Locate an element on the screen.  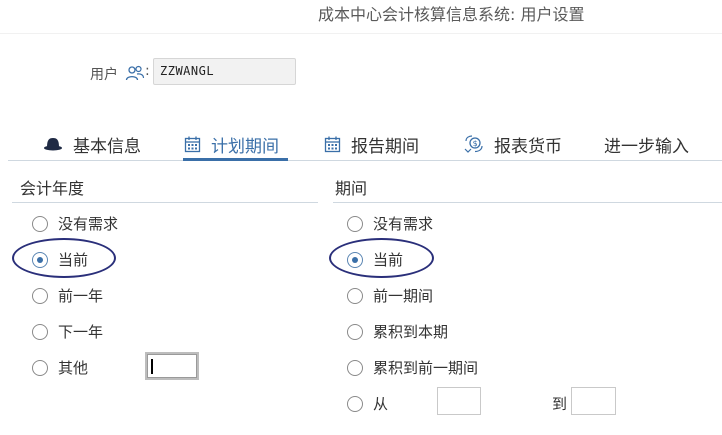
fiscal-year-option-other: 其他 is located at coordinates (60, 367).